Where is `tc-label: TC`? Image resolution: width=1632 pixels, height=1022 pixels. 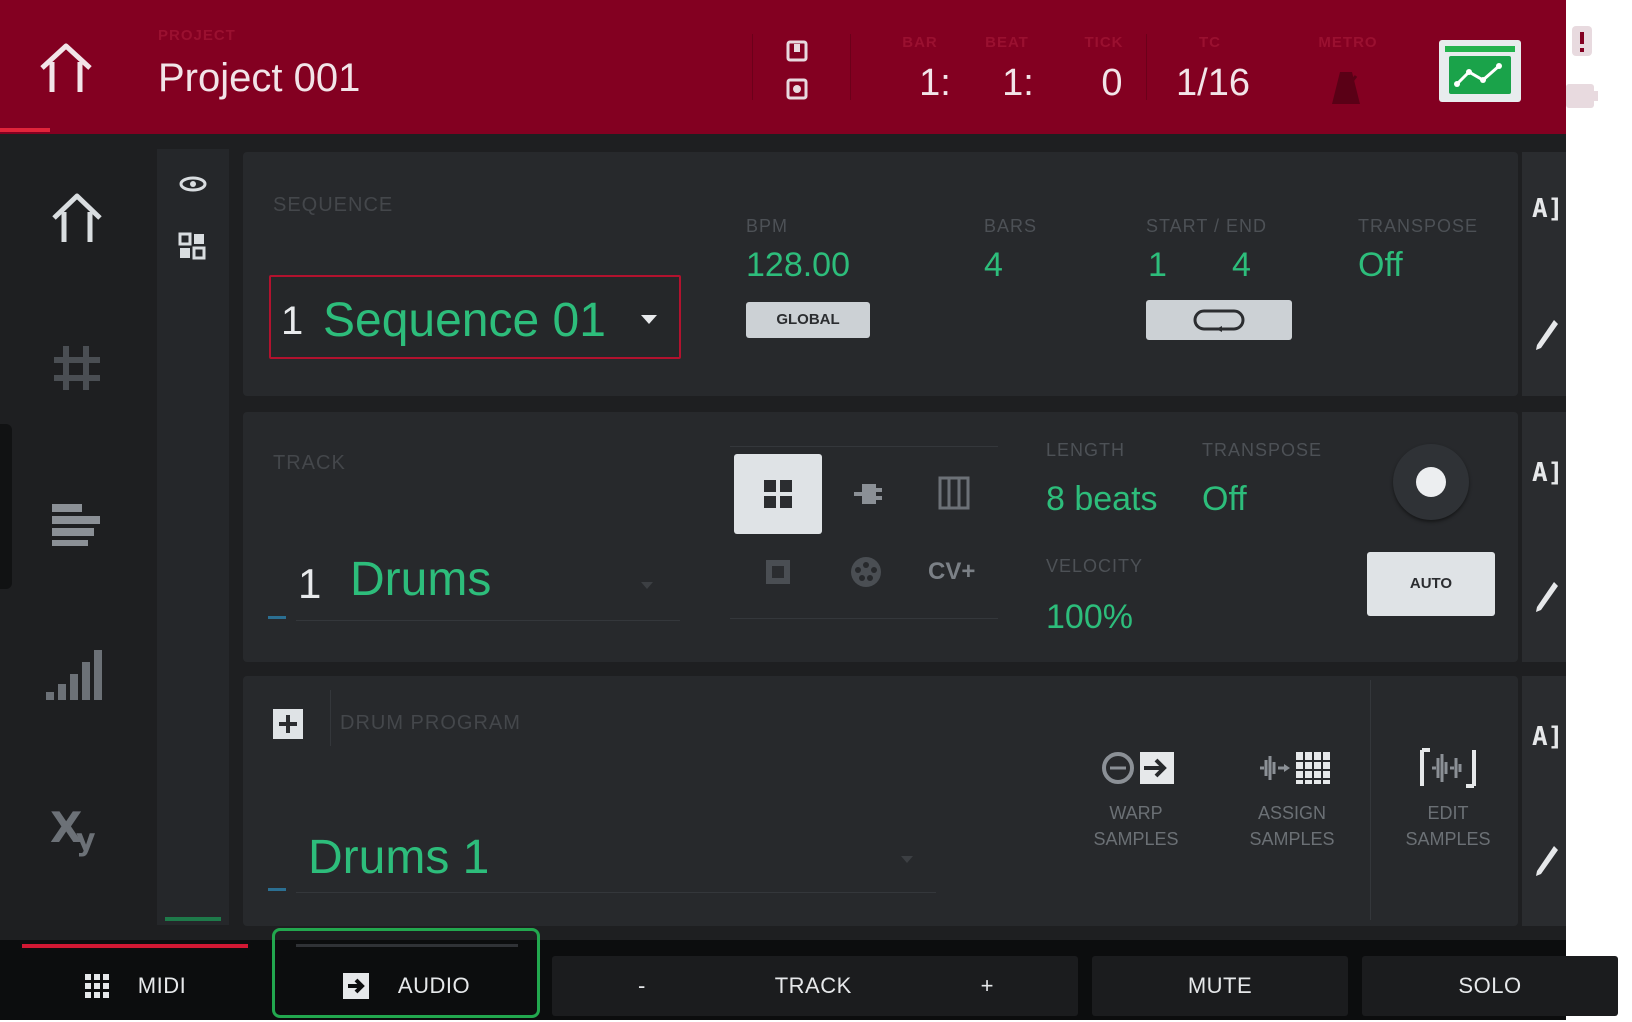 tc-label: TC is located at coordinates (1210, 42).